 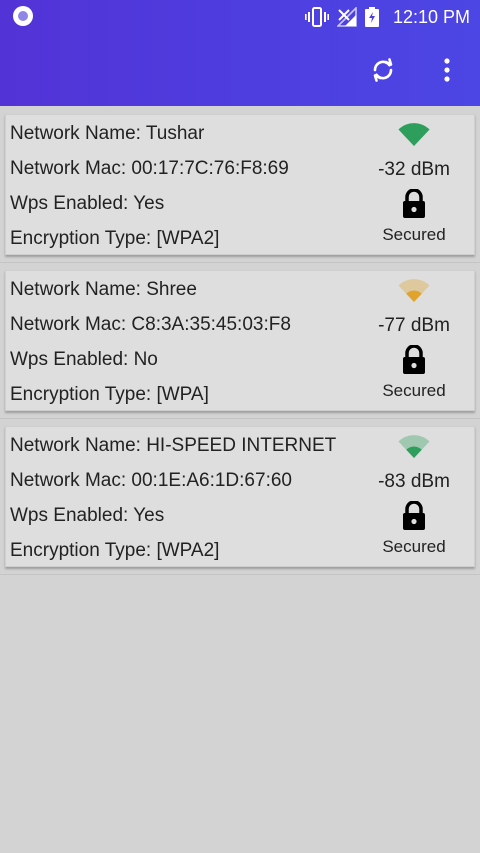 What do you see at coordinates (107, 133) in the screenshot?
I see `network-name: Network Name: Tushar` at bounding box center [107, 133].